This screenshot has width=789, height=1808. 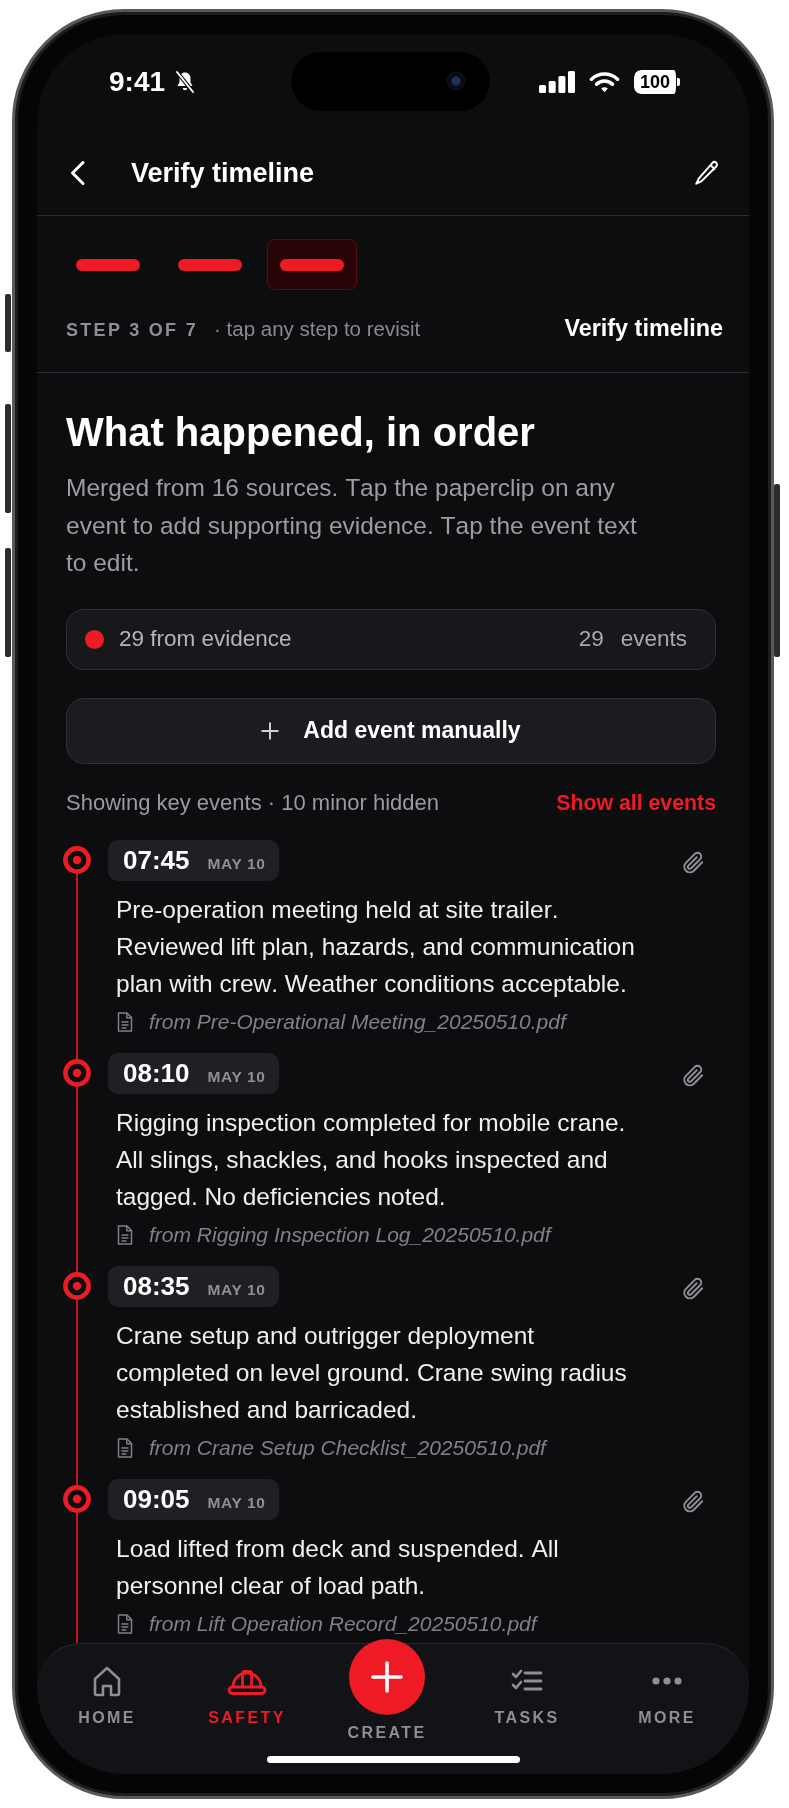 What do you see at coordinates (636, 802) in the screenshot?
I see `show-all-link: Show all events` at bounding box center [636, 802].